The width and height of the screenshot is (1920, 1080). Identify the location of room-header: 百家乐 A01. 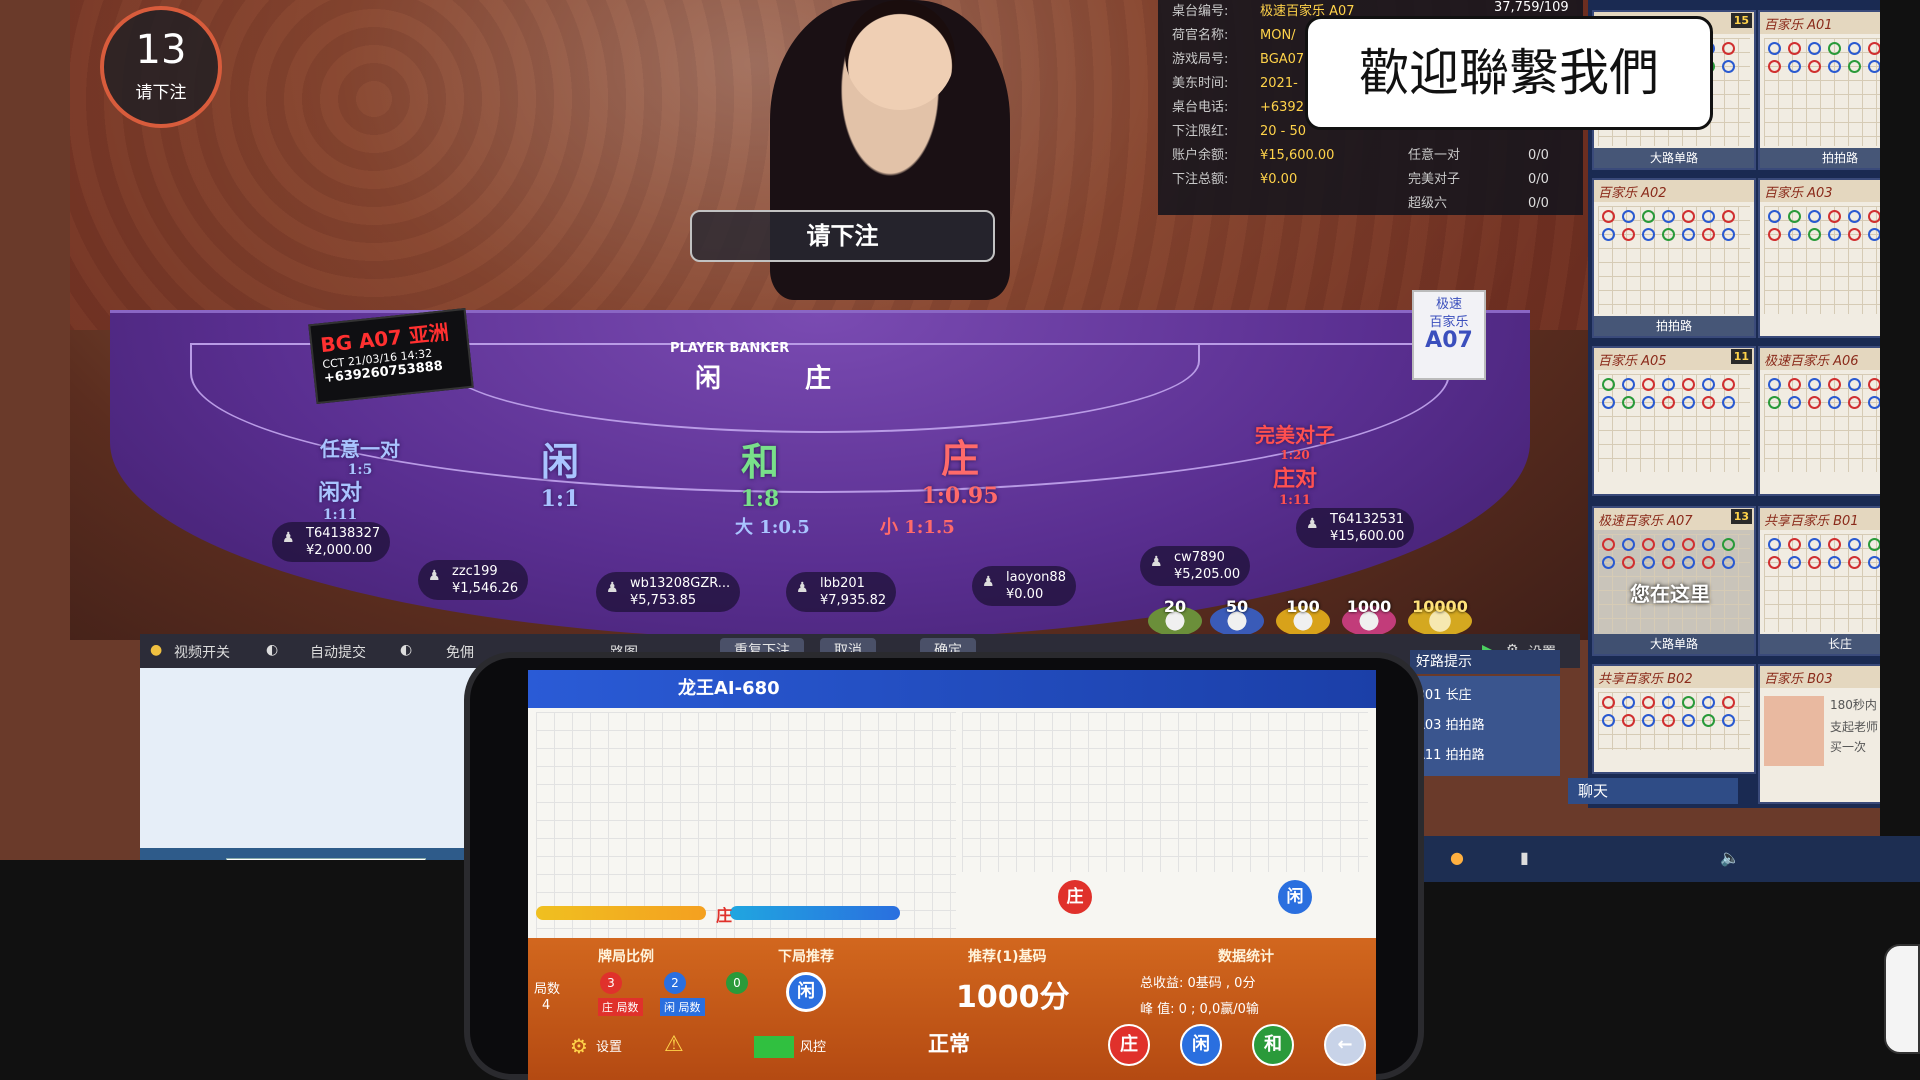
(1820, 23).